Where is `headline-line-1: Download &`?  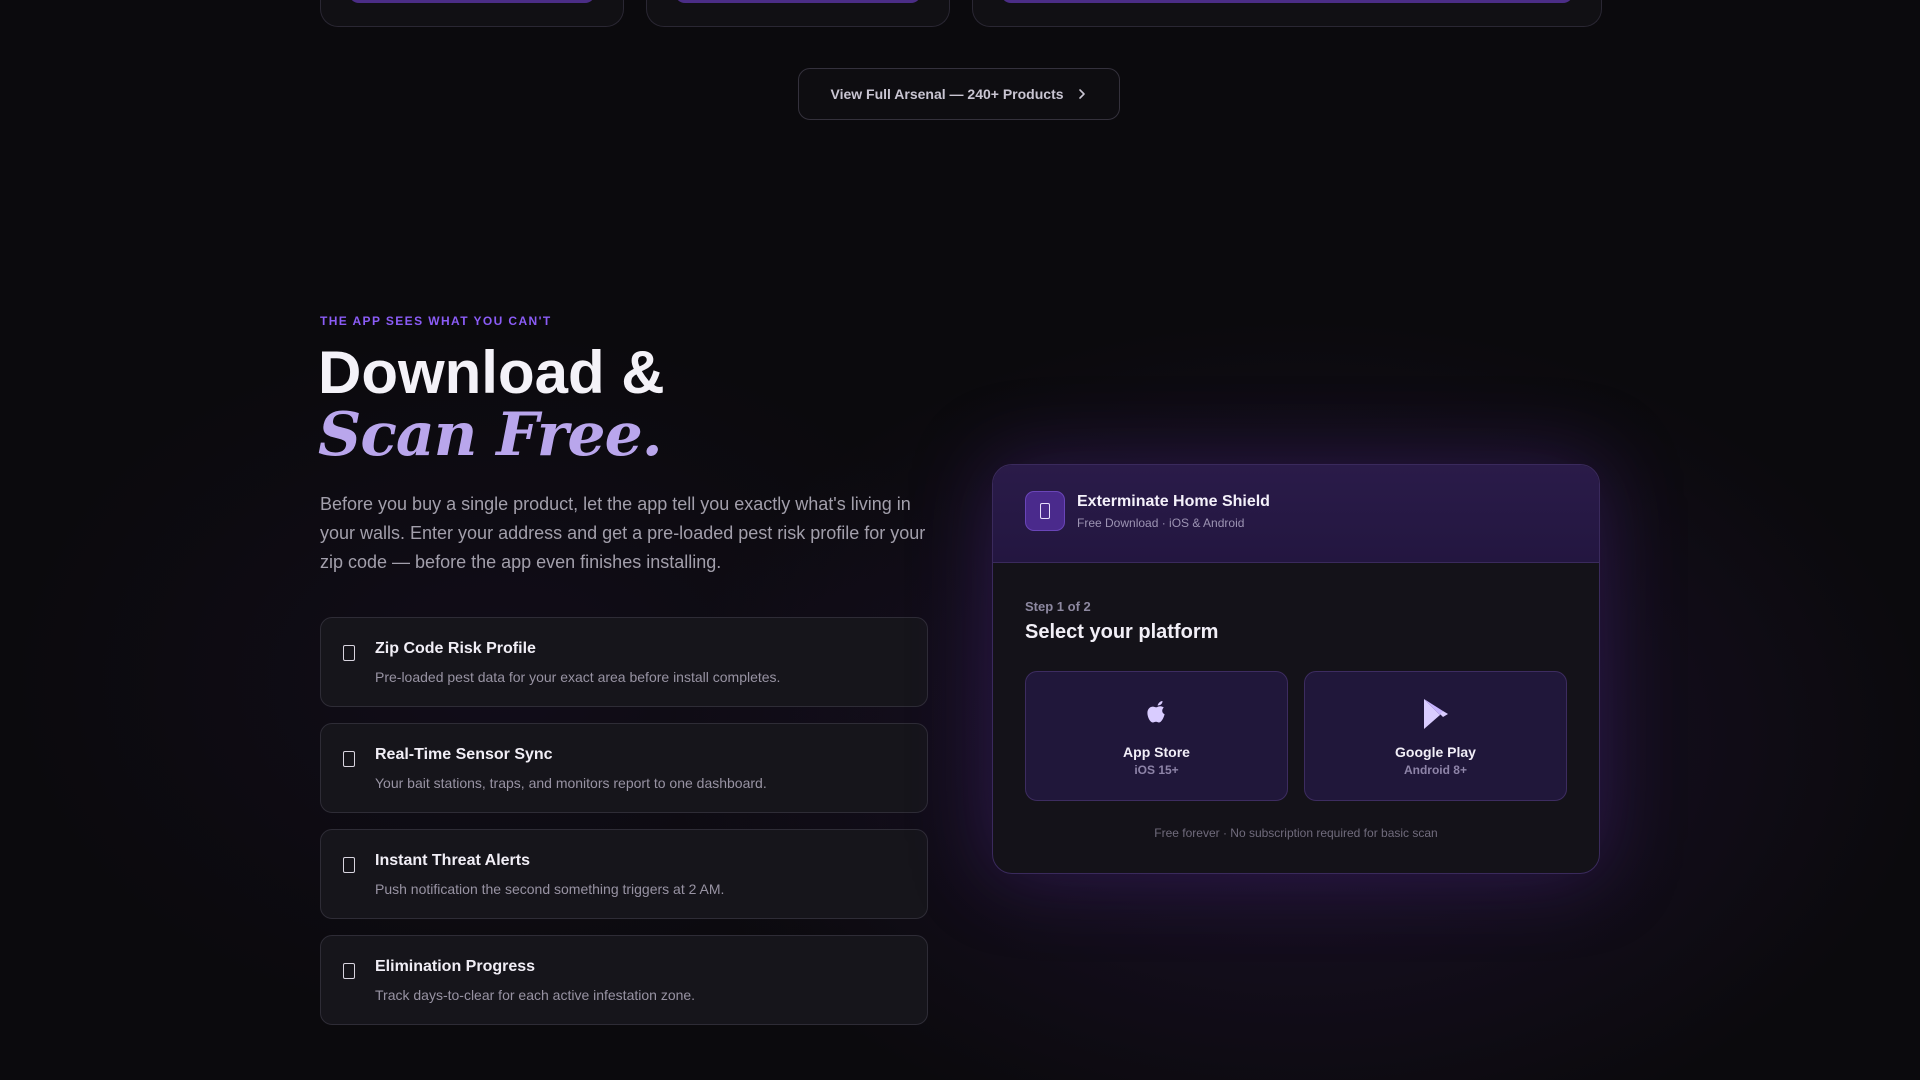
headline-line-1: Download & is located at coordinates (491, 372).